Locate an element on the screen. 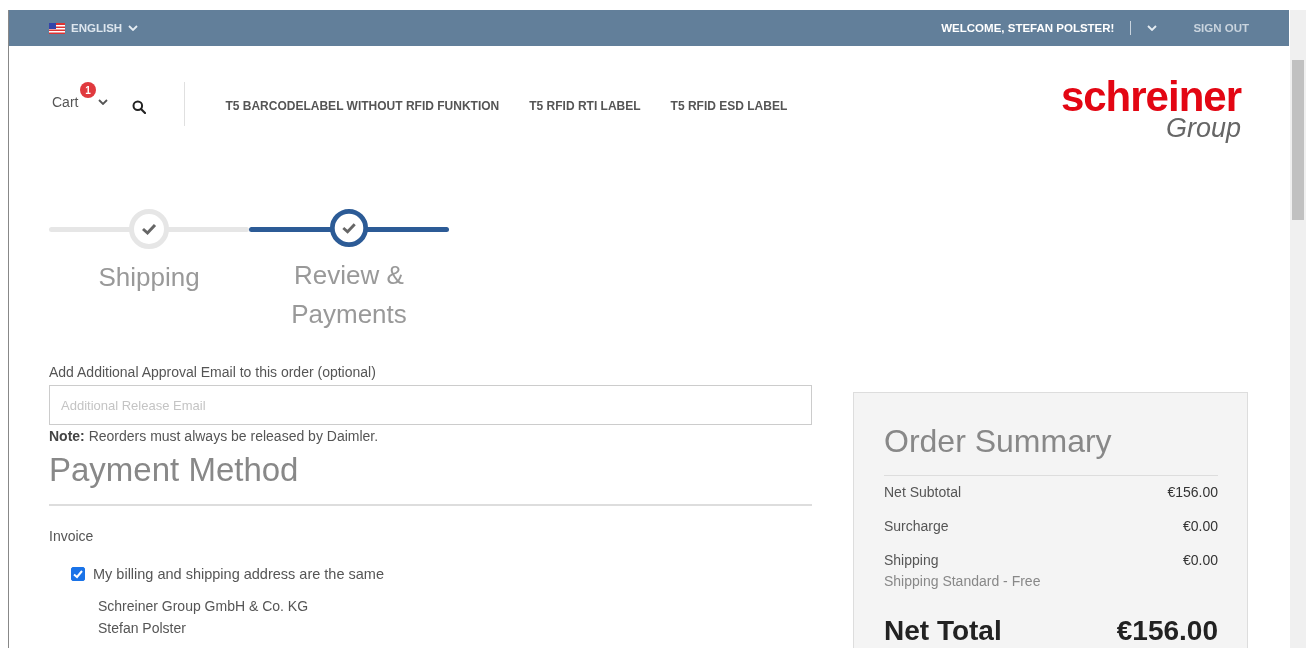 The width and height of the screenshot is (1312, 648). nav-link: T5 RFID RTI LABEL is located at coordinates (585, 106).